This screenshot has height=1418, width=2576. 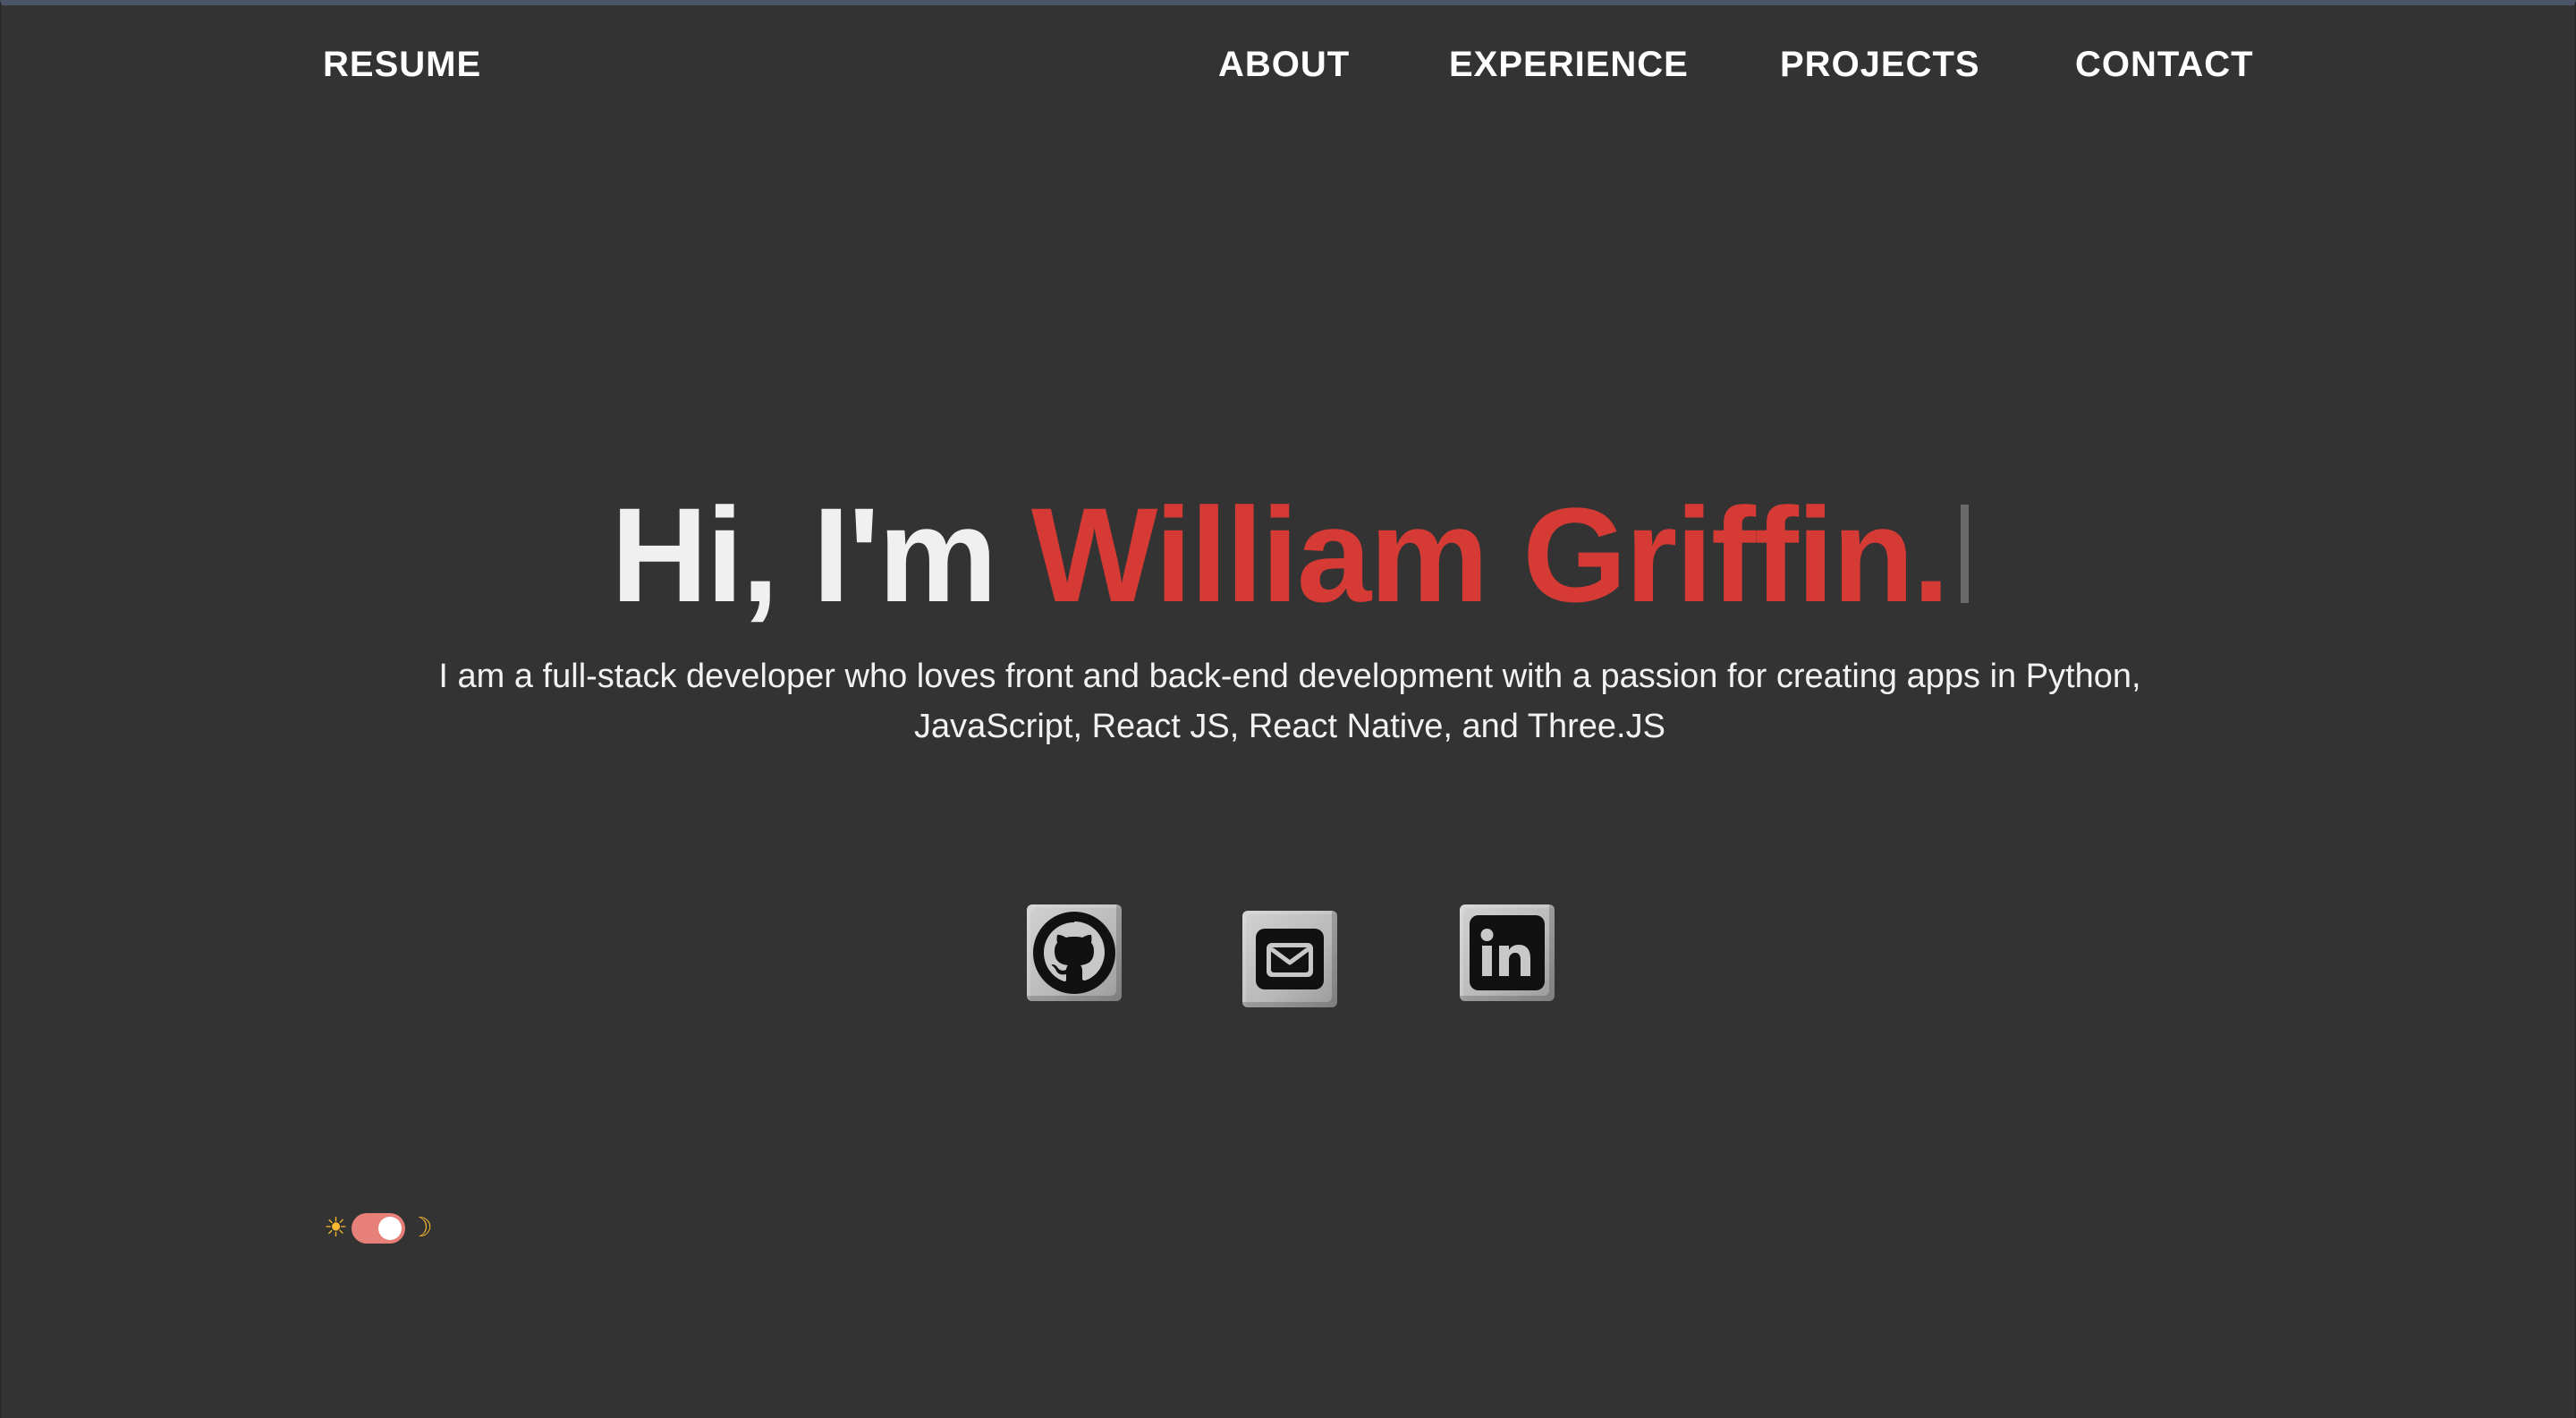 I want to click on nav-about-link: ABOUT, so click(x=1284, y=65).